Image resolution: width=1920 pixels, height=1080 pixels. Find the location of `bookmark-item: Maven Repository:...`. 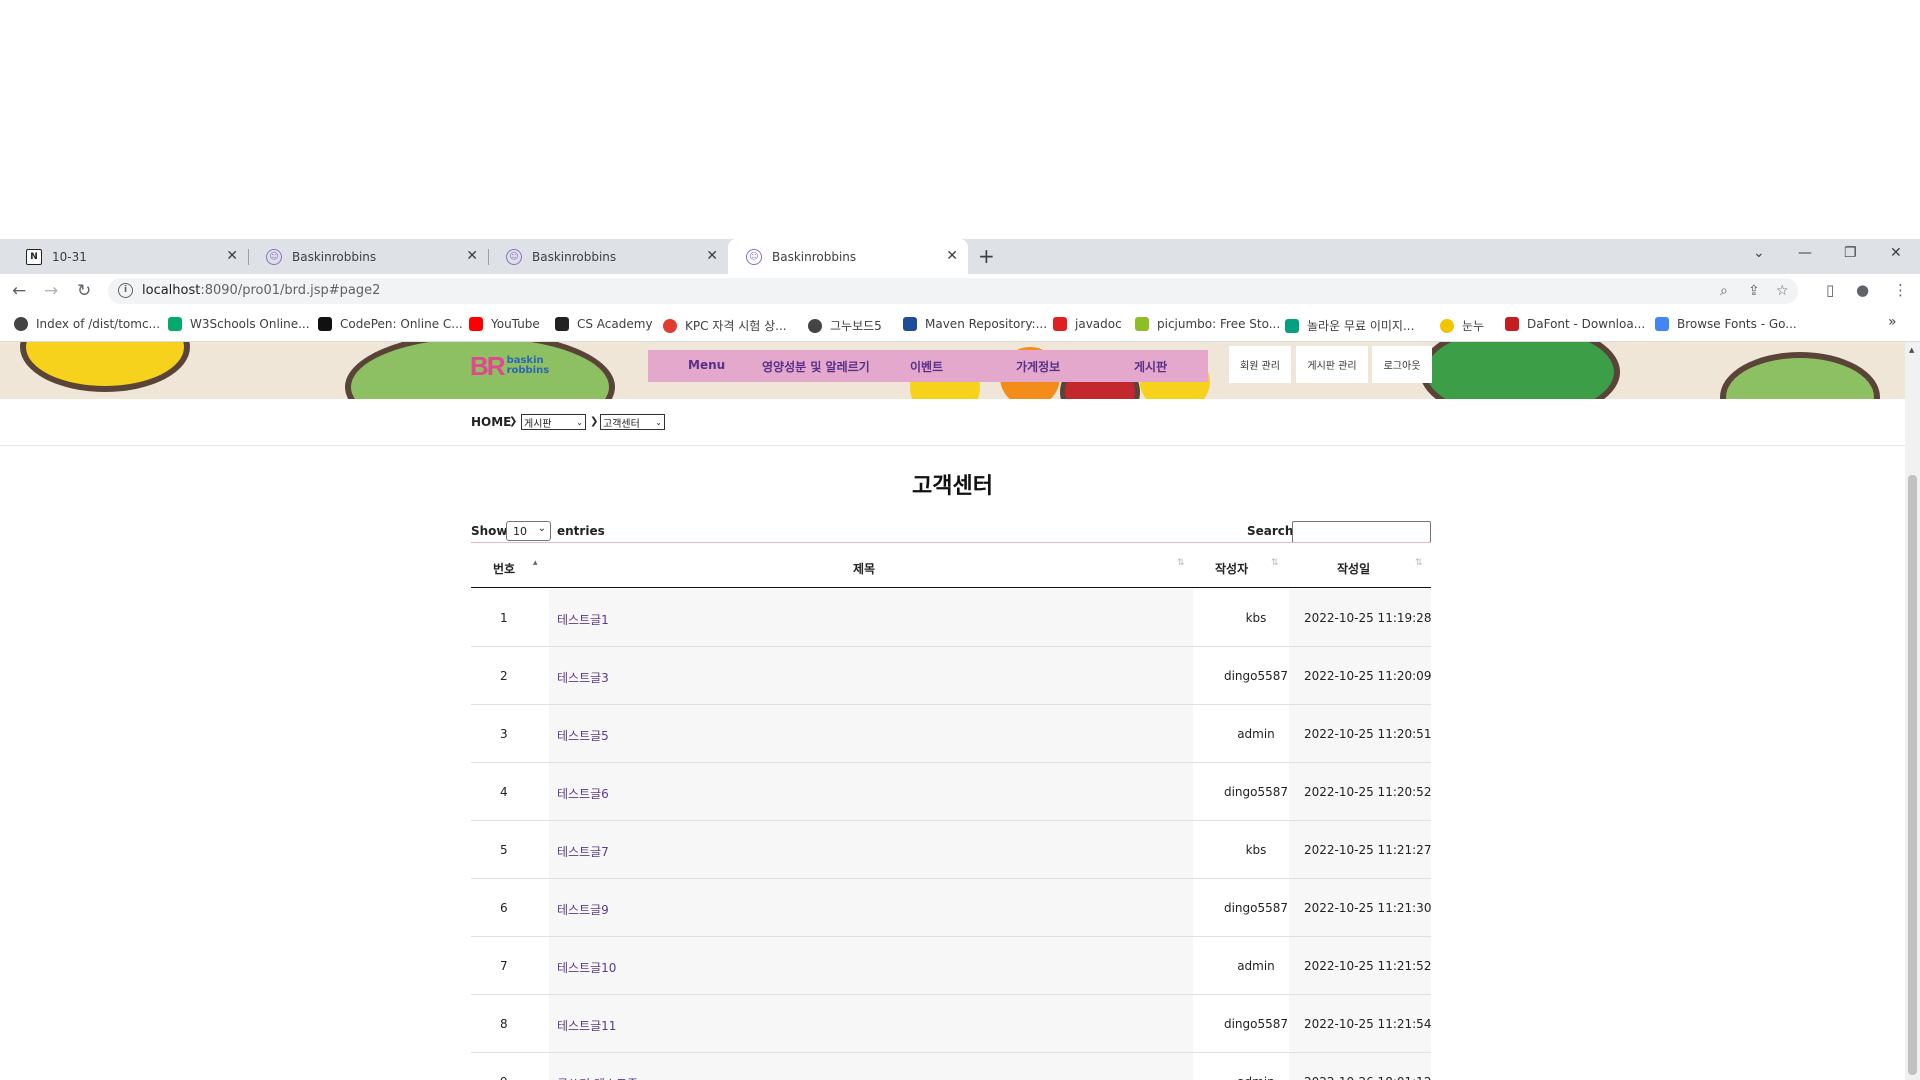

bookmark-item: Maven Repository:... is located at coordinates (975, 324).